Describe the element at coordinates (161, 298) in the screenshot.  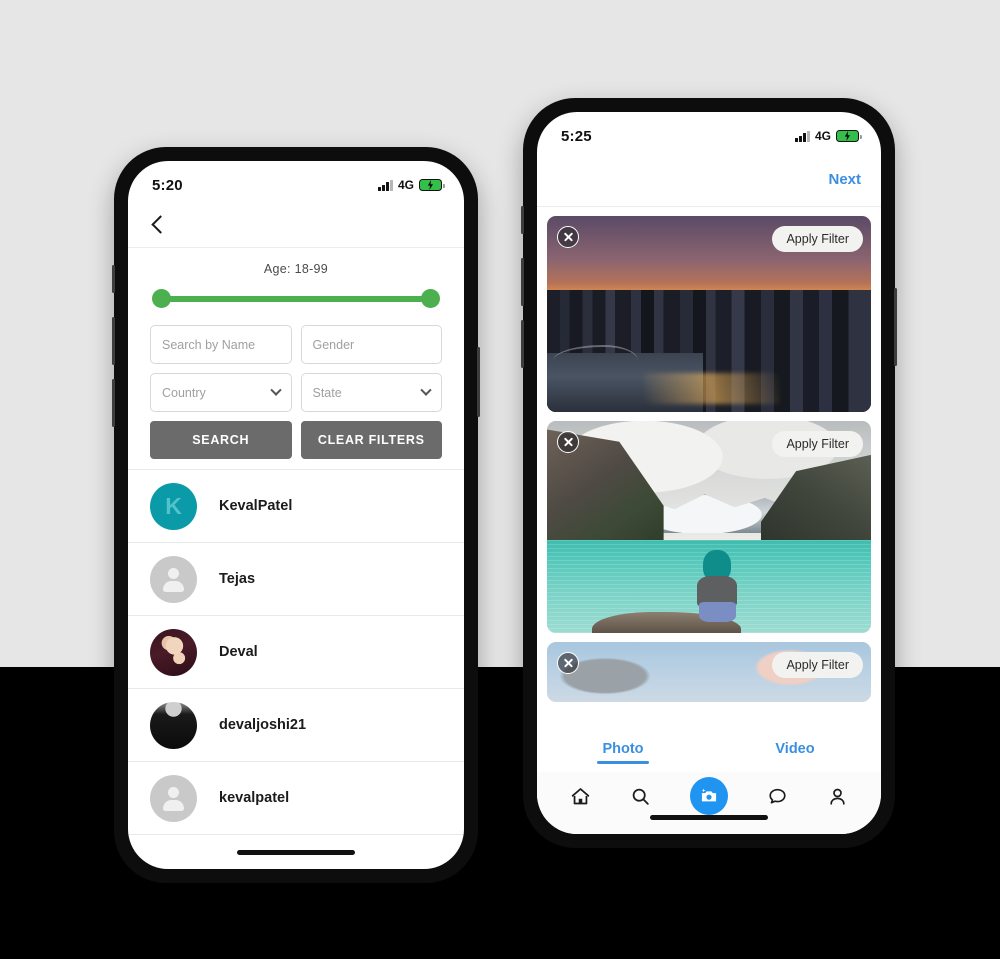
I see `slider-handle-min` at that location.